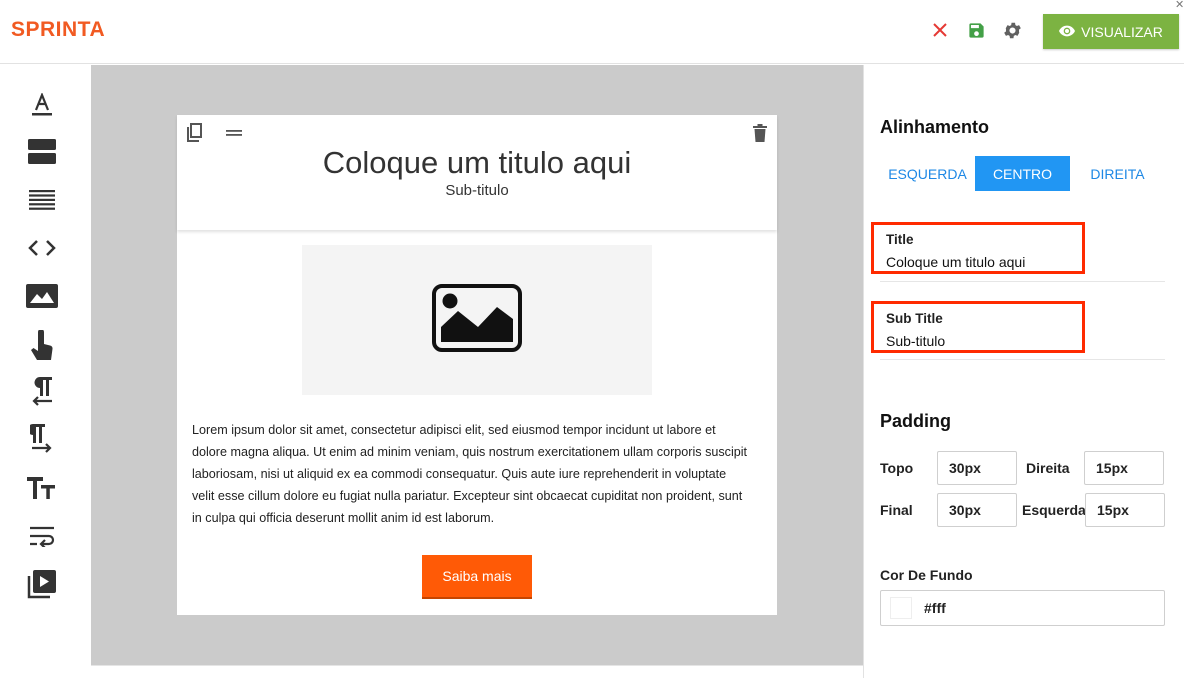 The image size is (1184, 678). I want to click on padding-bottom-label: Final, so click(896, 510).